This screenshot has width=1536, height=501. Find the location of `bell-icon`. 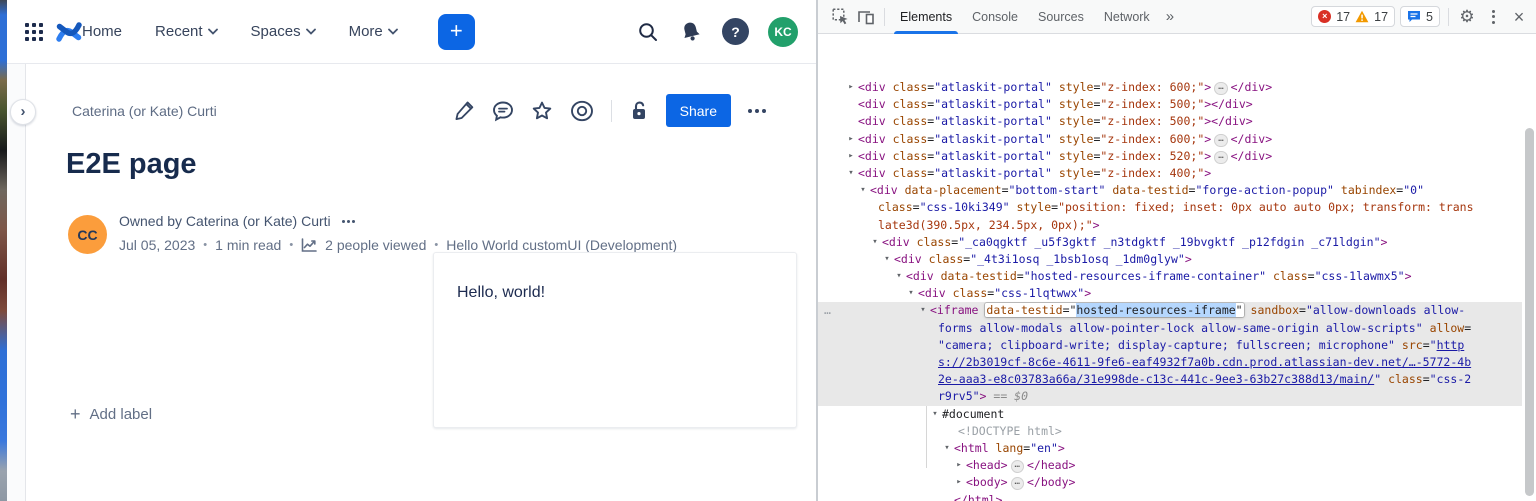

bell-icon is located at coordinates (692, 31).